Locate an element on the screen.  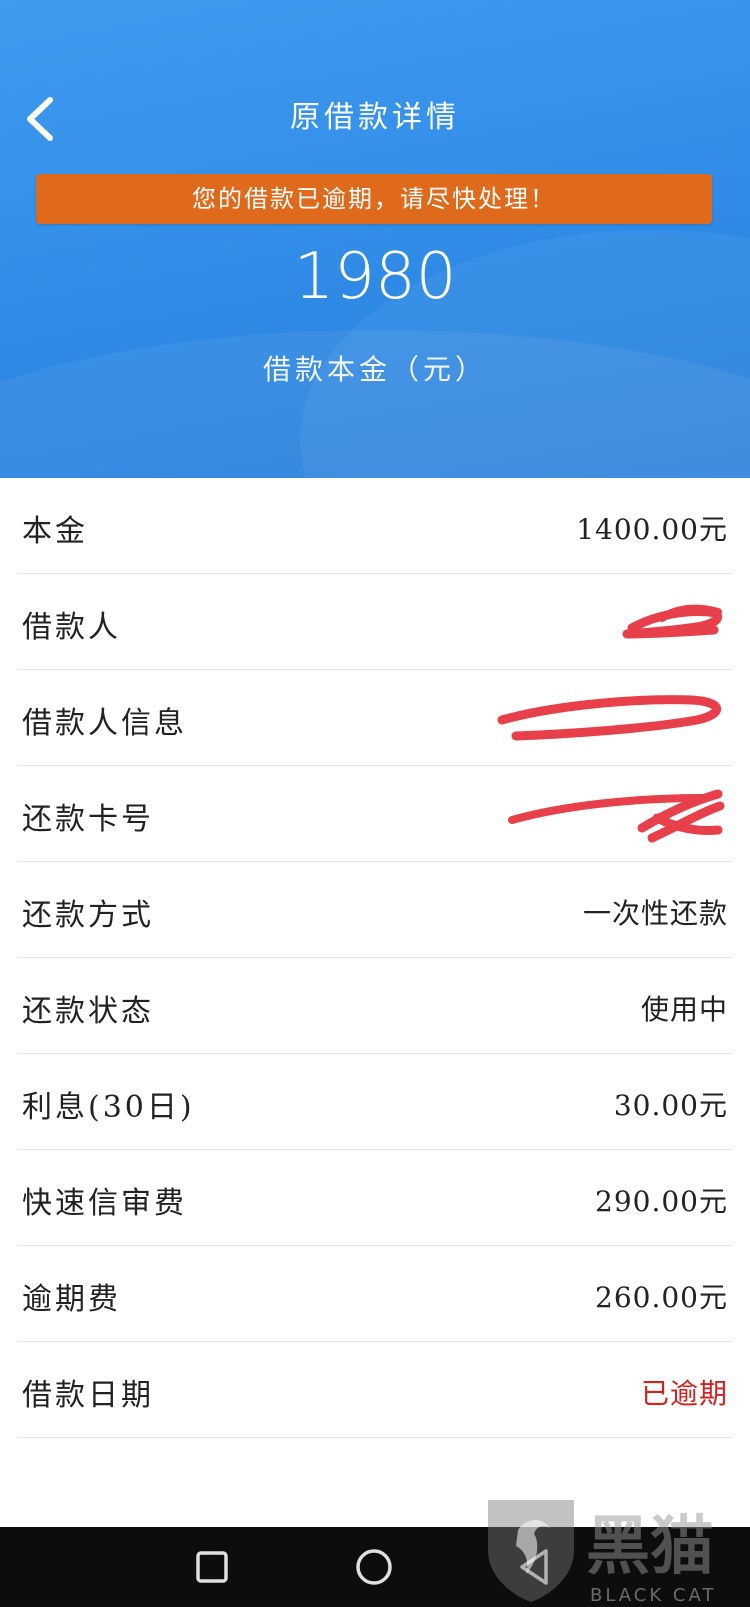
square-icon is located at coordinates (212, 1567).